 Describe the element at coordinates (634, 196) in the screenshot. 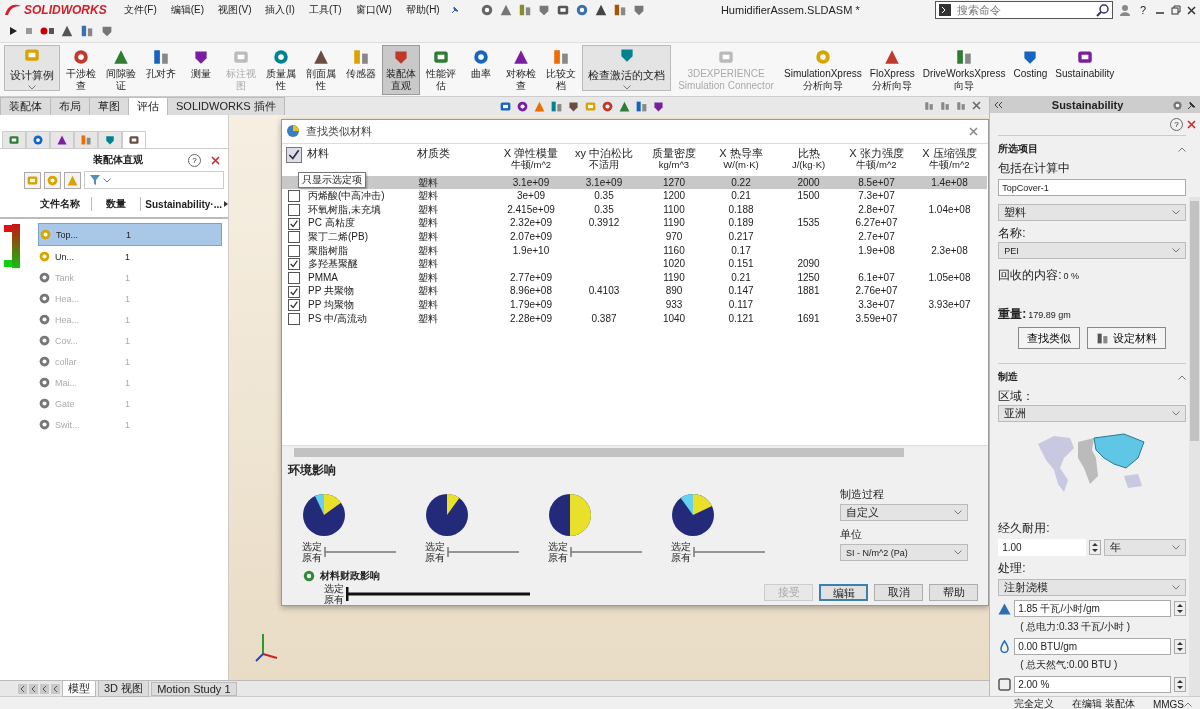

I see `material-row: 丙烯酸(中高冲击) 塑料 3e+09 0.35 1200 0.21 1500 7.3e+07` at that location.